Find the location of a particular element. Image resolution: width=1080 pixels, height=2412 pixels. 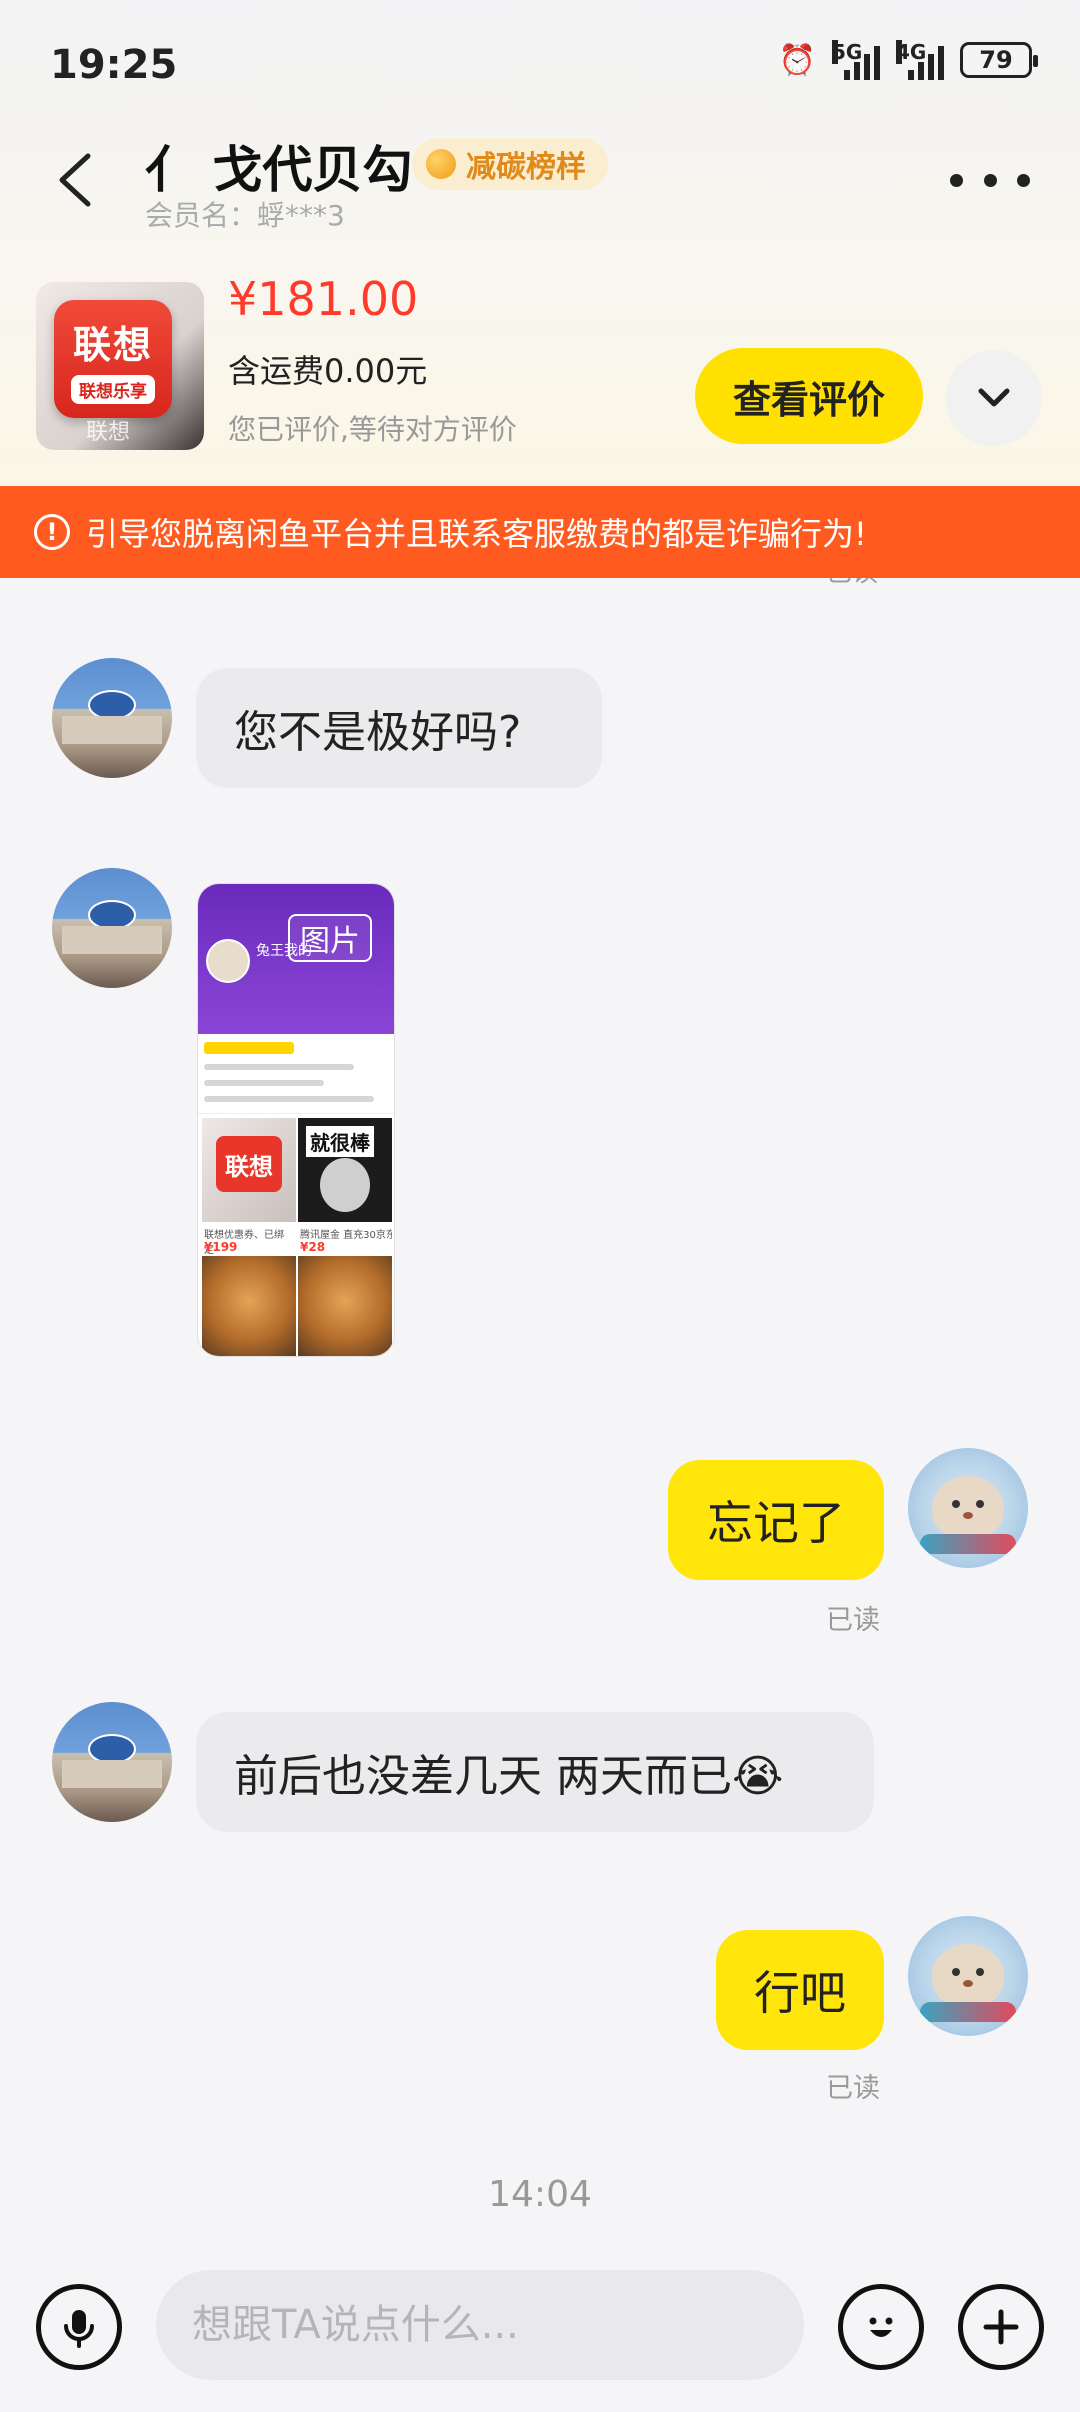

message-bubble-outgoing: 忘记了 is located at coordinates (776, 1520).